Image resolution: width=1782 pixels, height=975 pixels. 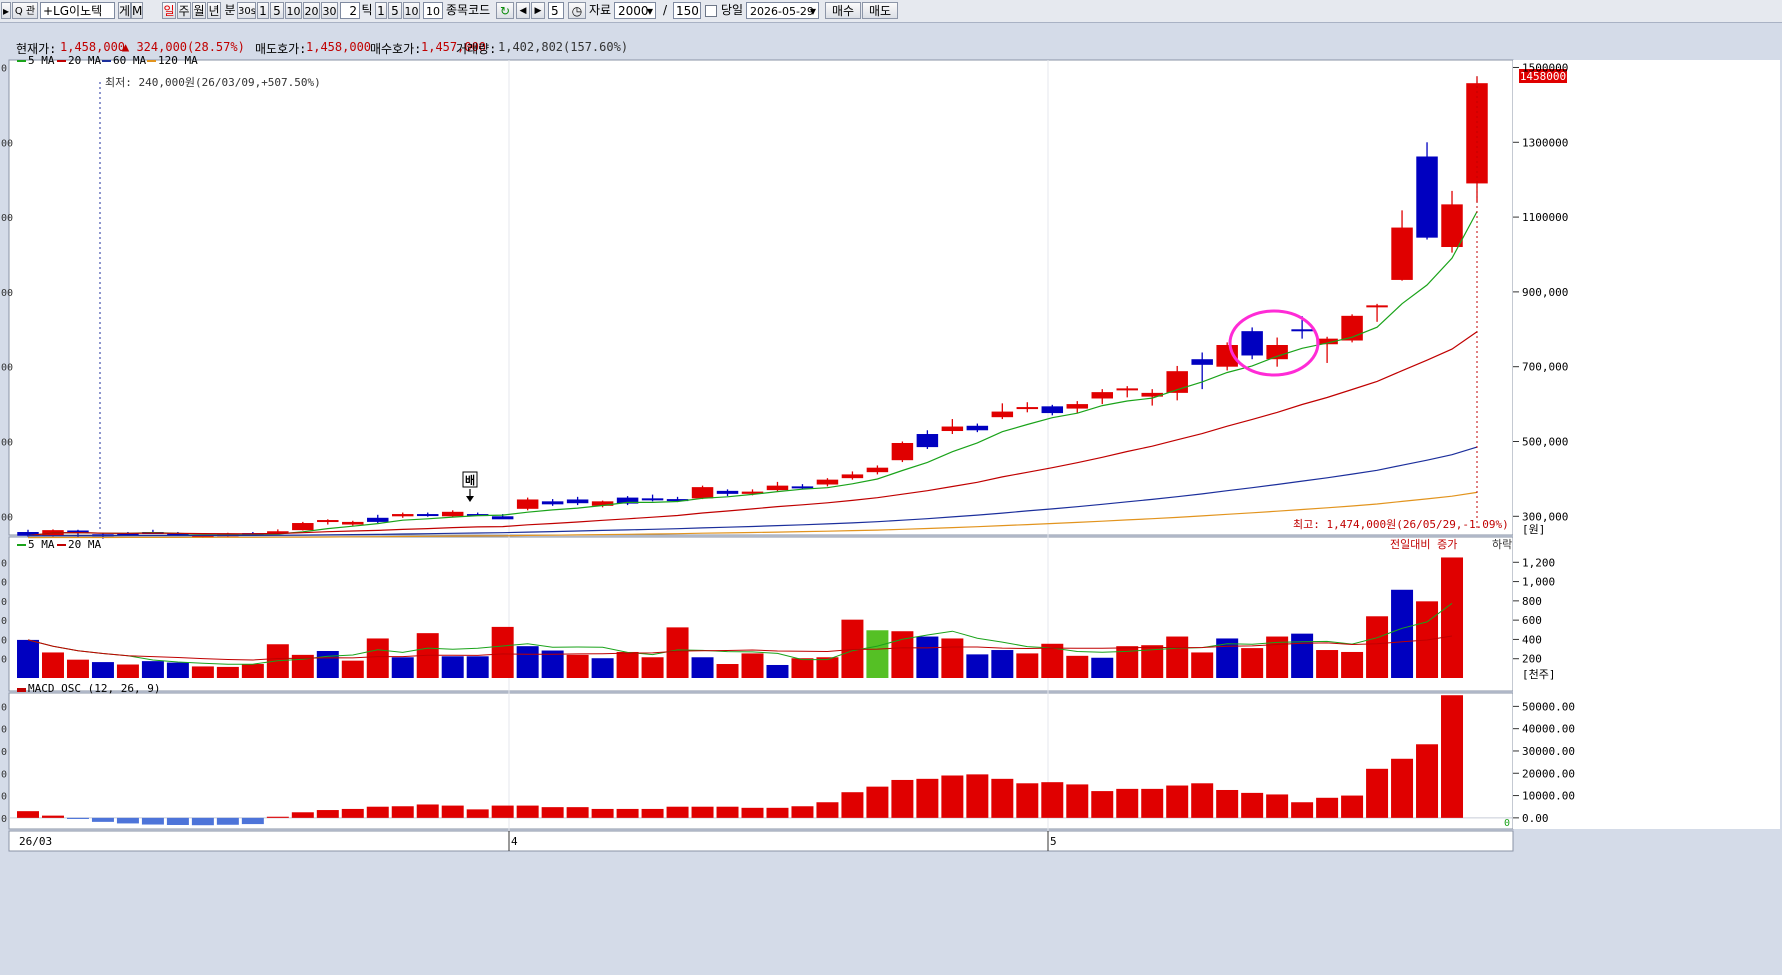 I want to click on volume-unit: [천주], so click(x=1539, y=674).